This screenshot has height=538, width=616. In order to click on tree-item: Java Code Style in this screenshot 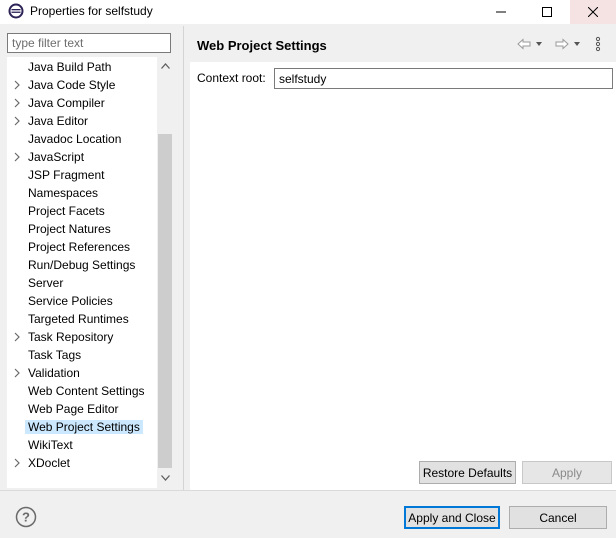, I will do `click(82, 85)`.